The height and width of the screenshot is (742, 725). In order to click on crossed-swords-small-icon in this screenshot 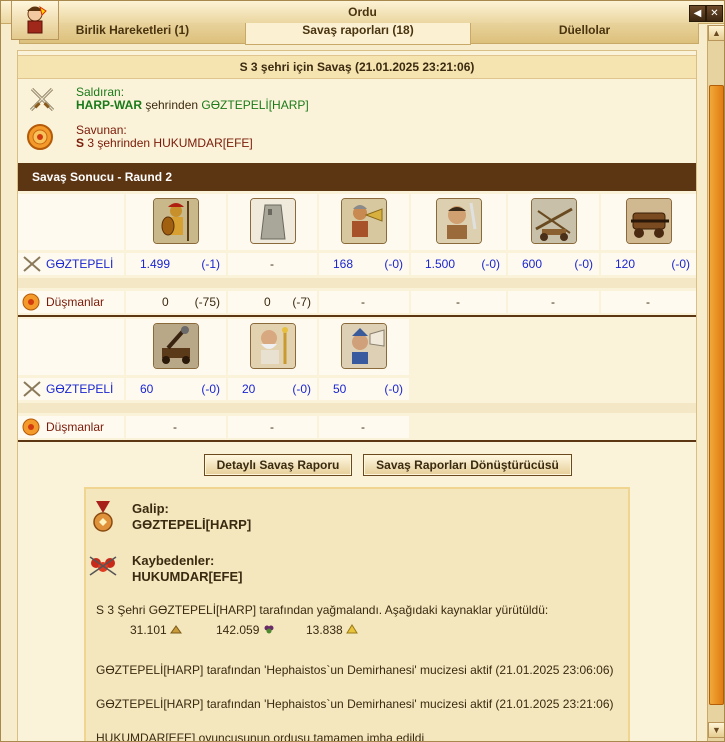, I will do `click(32, 389)`.